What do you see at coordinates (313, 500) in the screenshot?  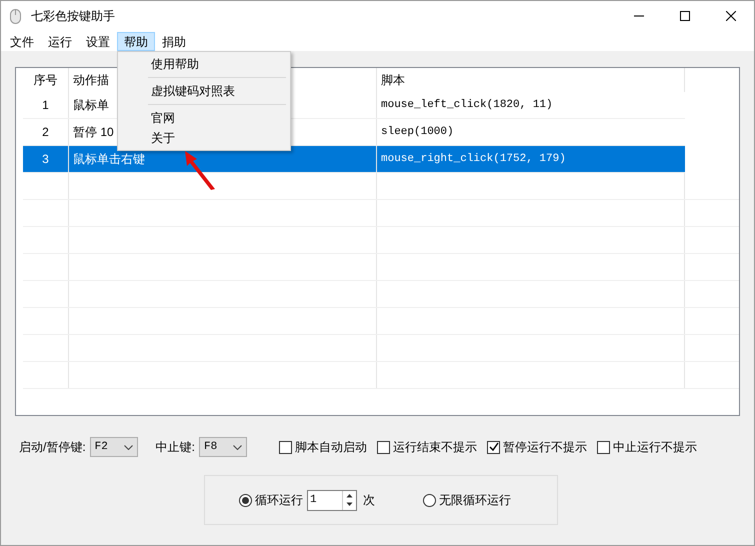 I see `count-value: 1` at bounding box center [313, 500].